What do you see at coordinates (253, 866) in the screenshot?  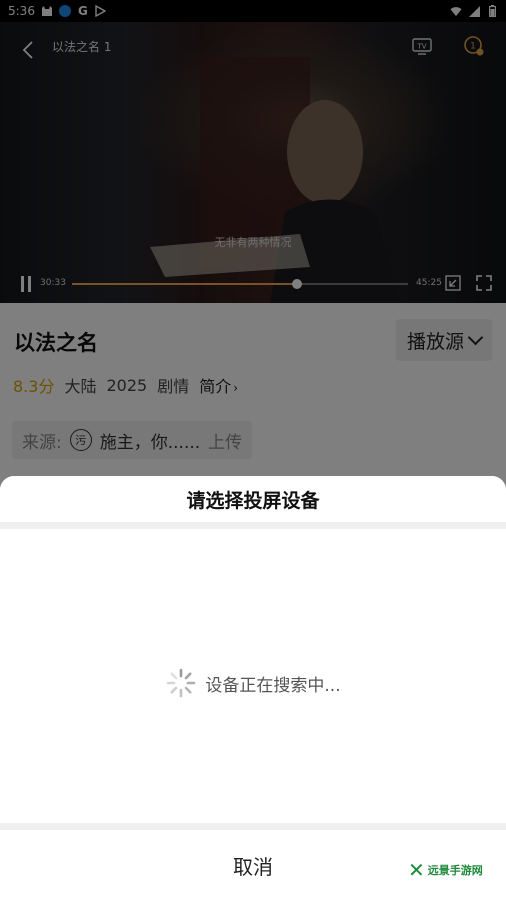 I see `cancel-label: 取消` at bounding box center [253, 866].